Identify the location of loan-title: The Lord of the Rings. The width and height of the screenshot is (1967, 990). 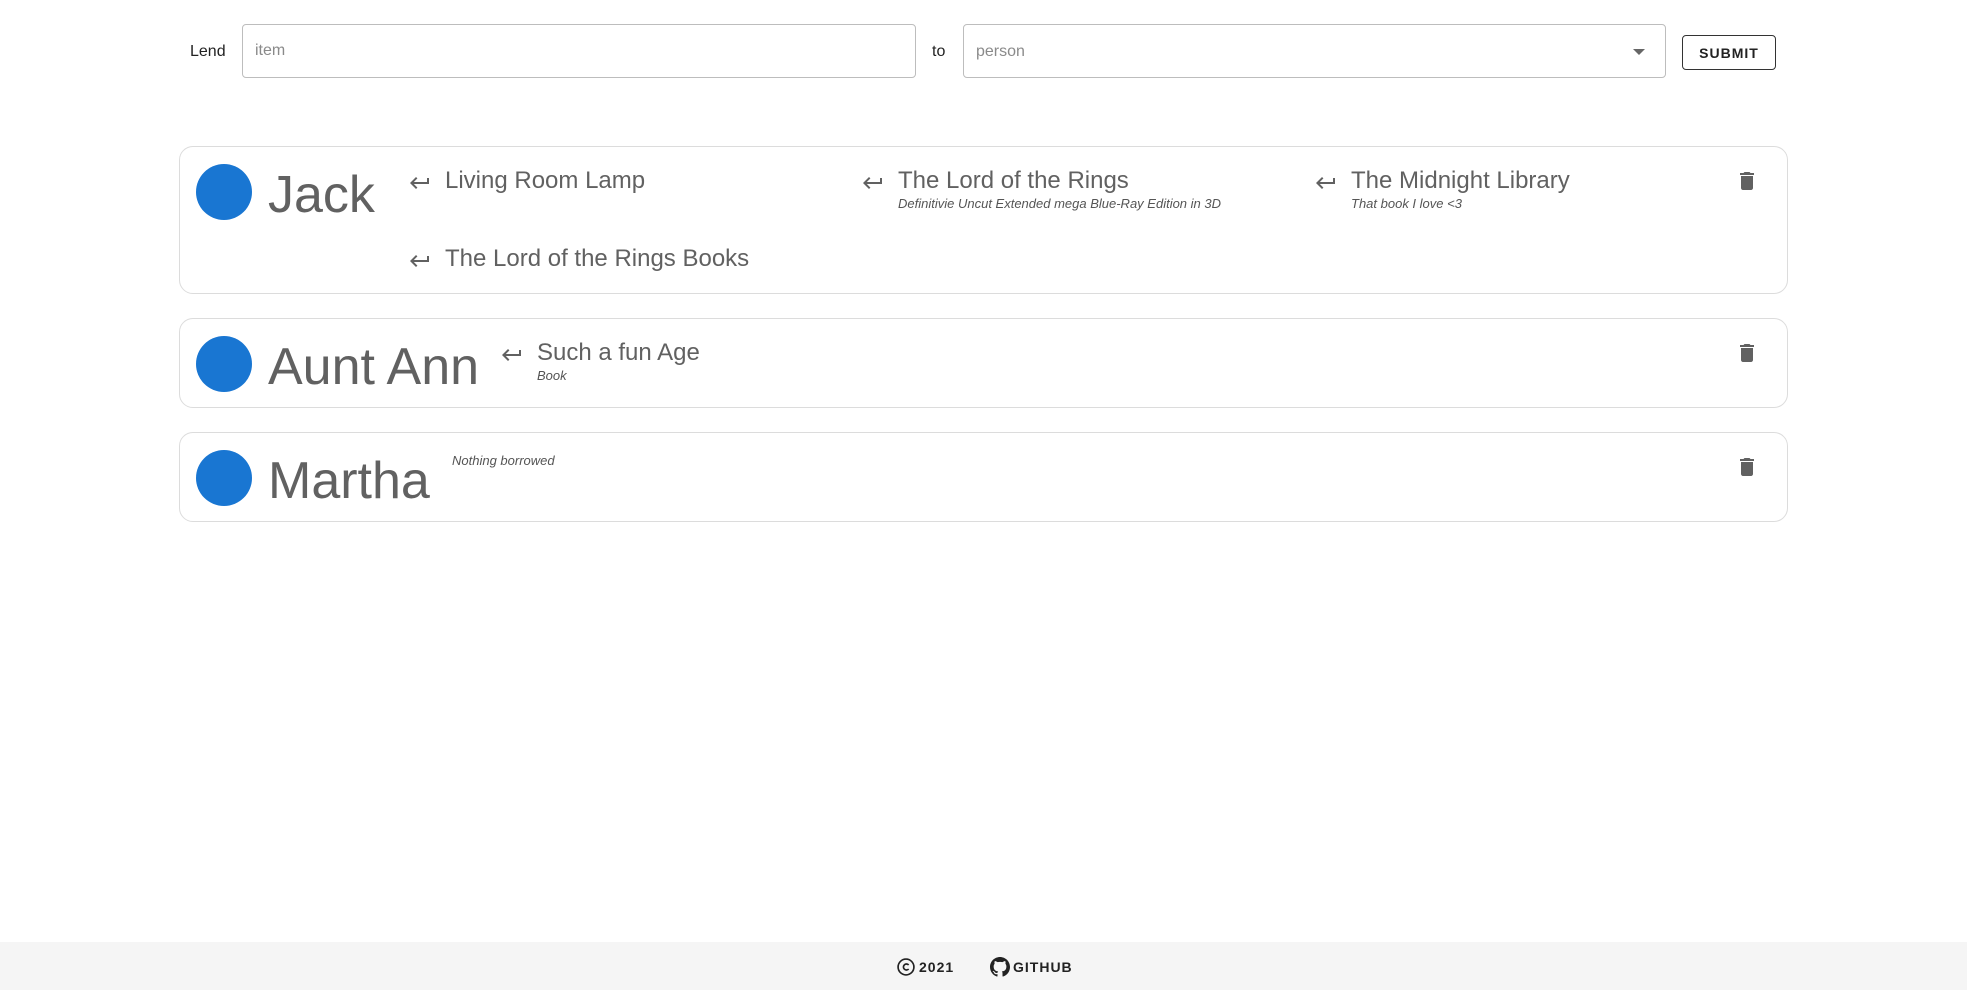
(1013, 180).